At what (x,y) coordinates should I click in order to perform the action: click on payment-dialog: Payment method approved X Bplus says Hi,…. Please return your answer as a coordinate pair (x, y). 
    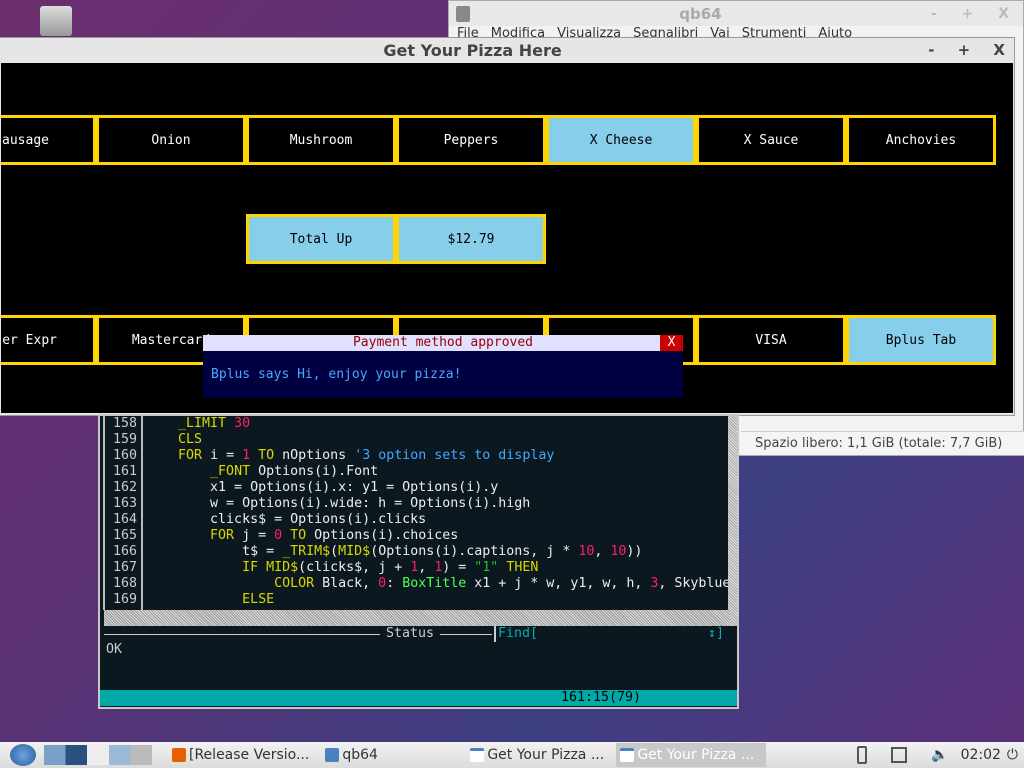
    Looking at the image, I should click on (443, 366).